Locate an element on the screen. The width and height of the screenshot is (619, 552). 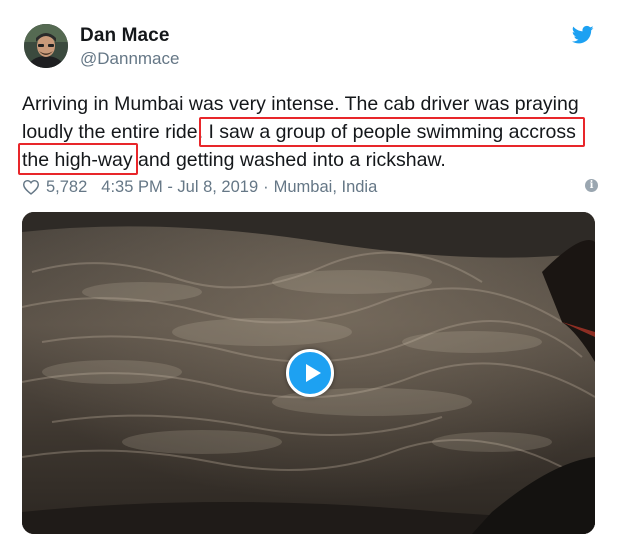
highlighted-phrase: the high-way is located at coordinates (77, 160).